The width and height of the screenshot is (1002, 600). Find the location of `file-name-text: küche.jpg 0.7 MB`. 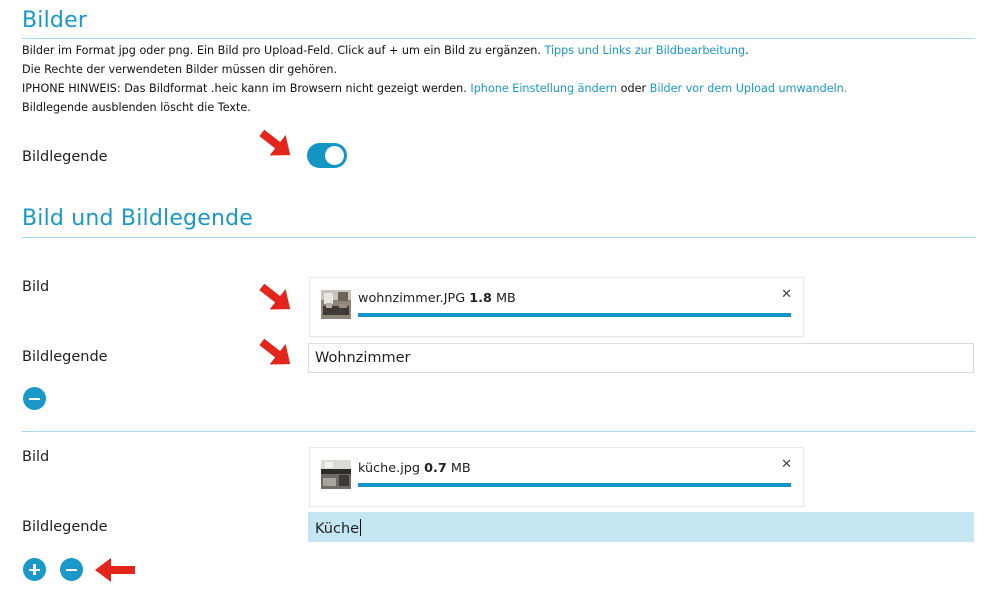

file-name-text: küche.jpg 0.7 MB is located at coordinates (414, 468).